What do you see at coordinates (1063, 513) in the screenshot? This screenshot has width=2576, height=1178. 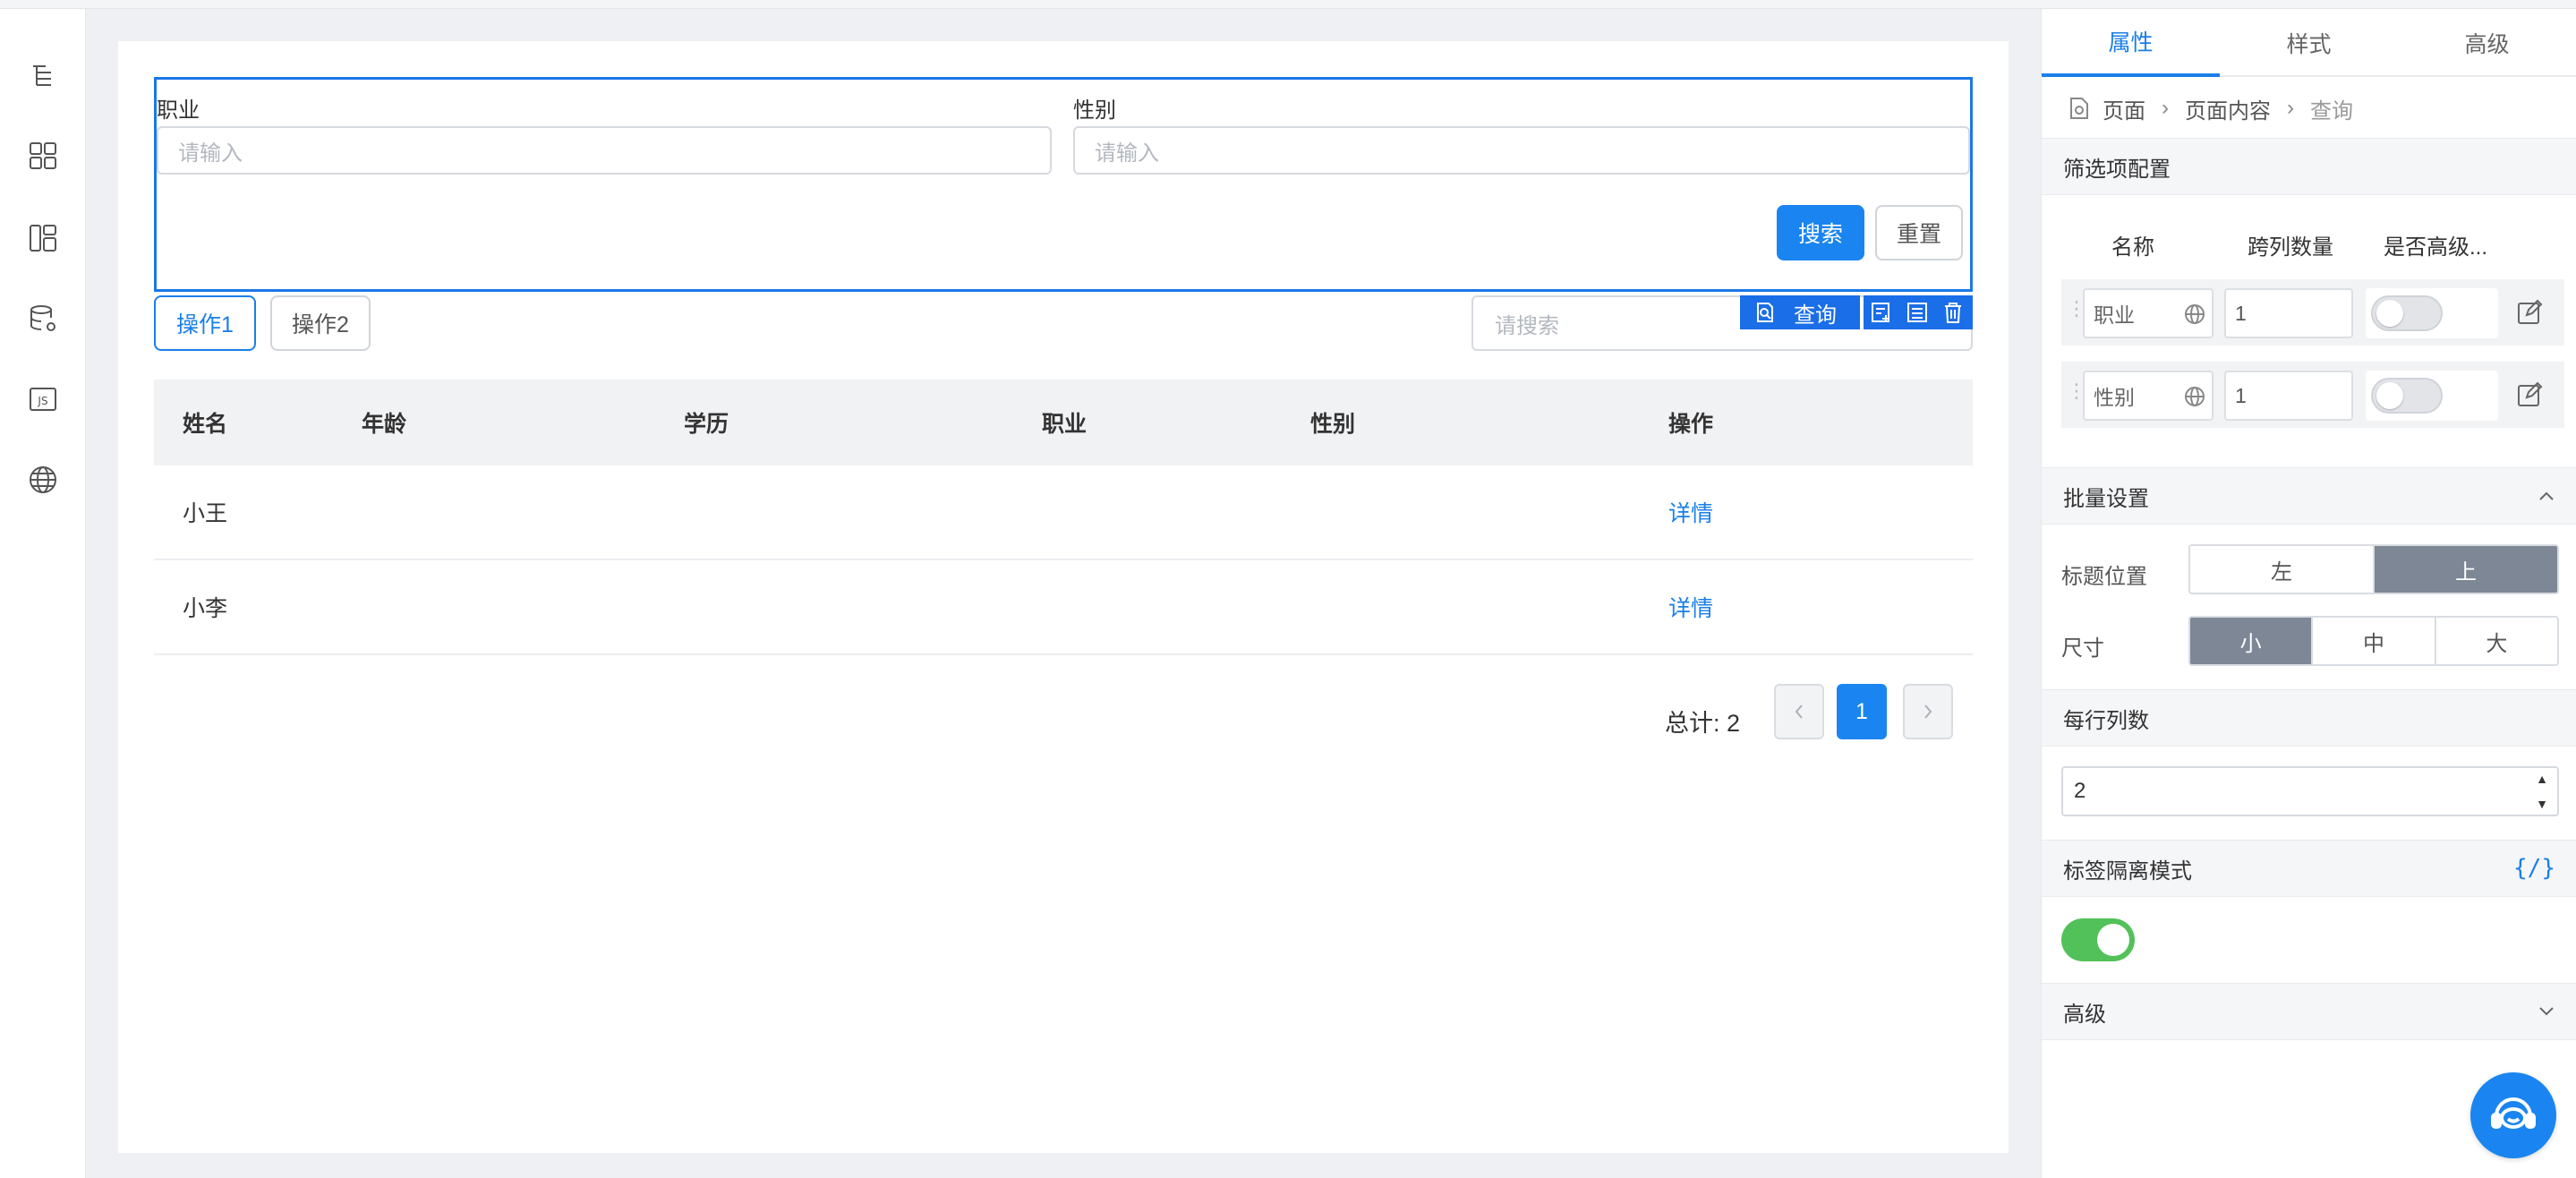 I see `table-row: 小王 详情` at bounding box center [1063, 513].